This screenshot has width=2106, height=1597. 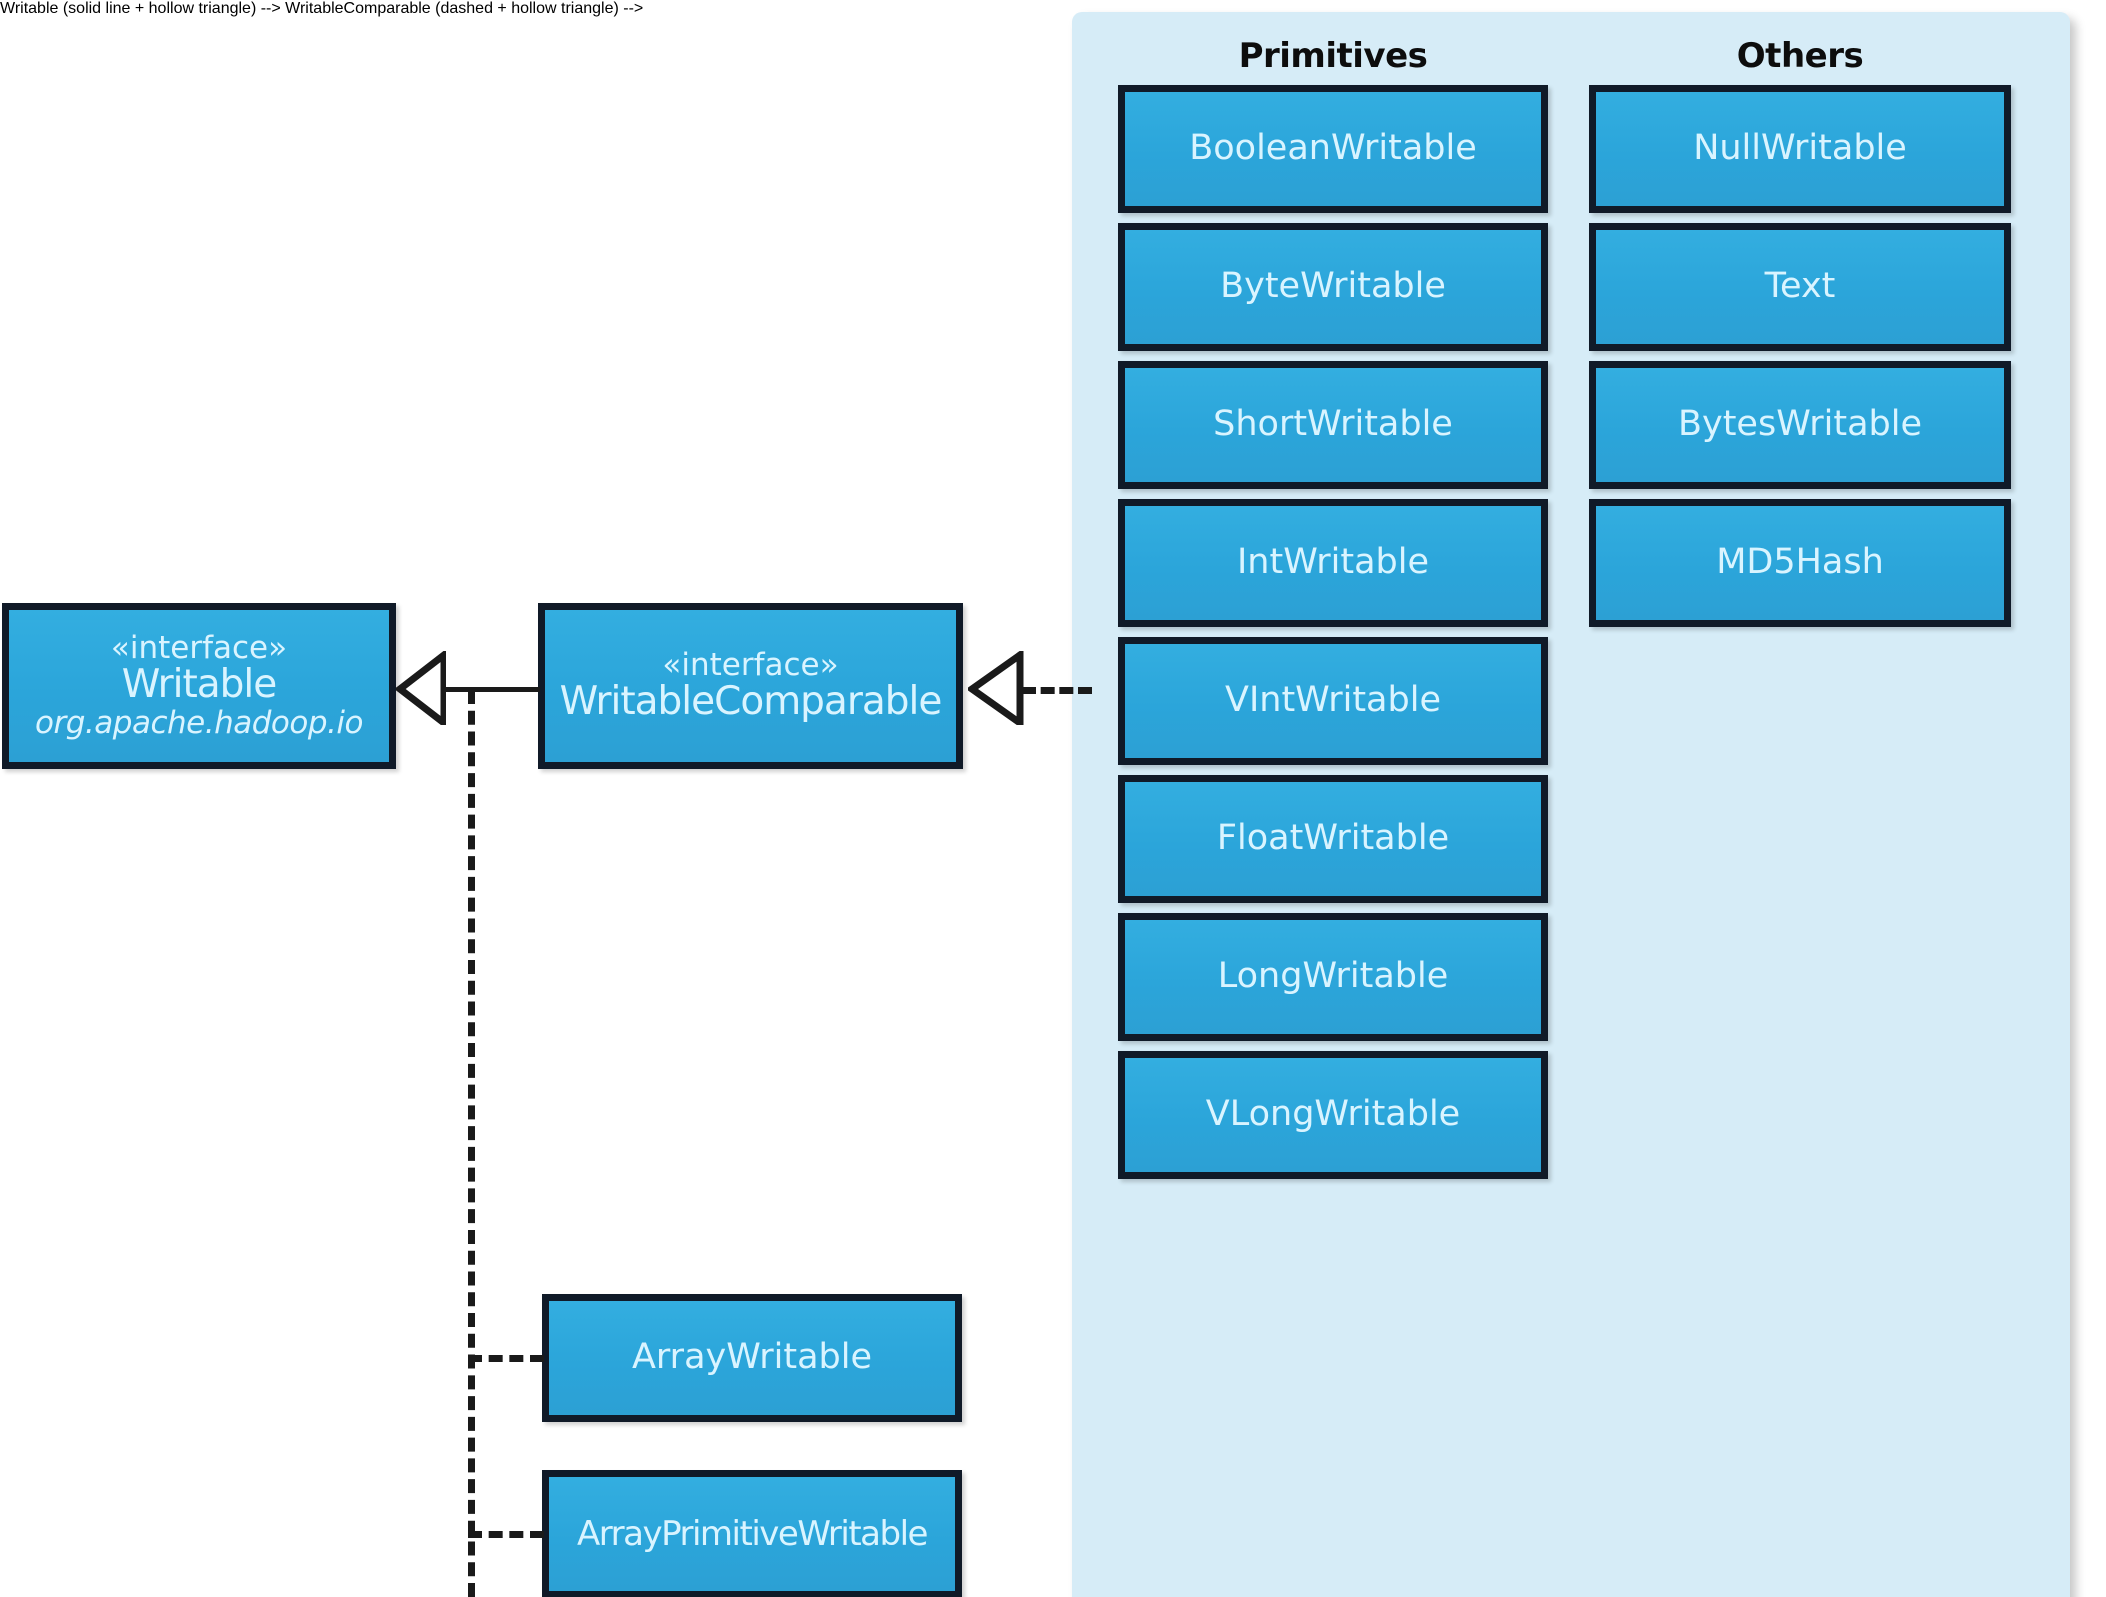 I want to click on writable-package: org.apache.hadoop.io, so click(x=199, y=722).